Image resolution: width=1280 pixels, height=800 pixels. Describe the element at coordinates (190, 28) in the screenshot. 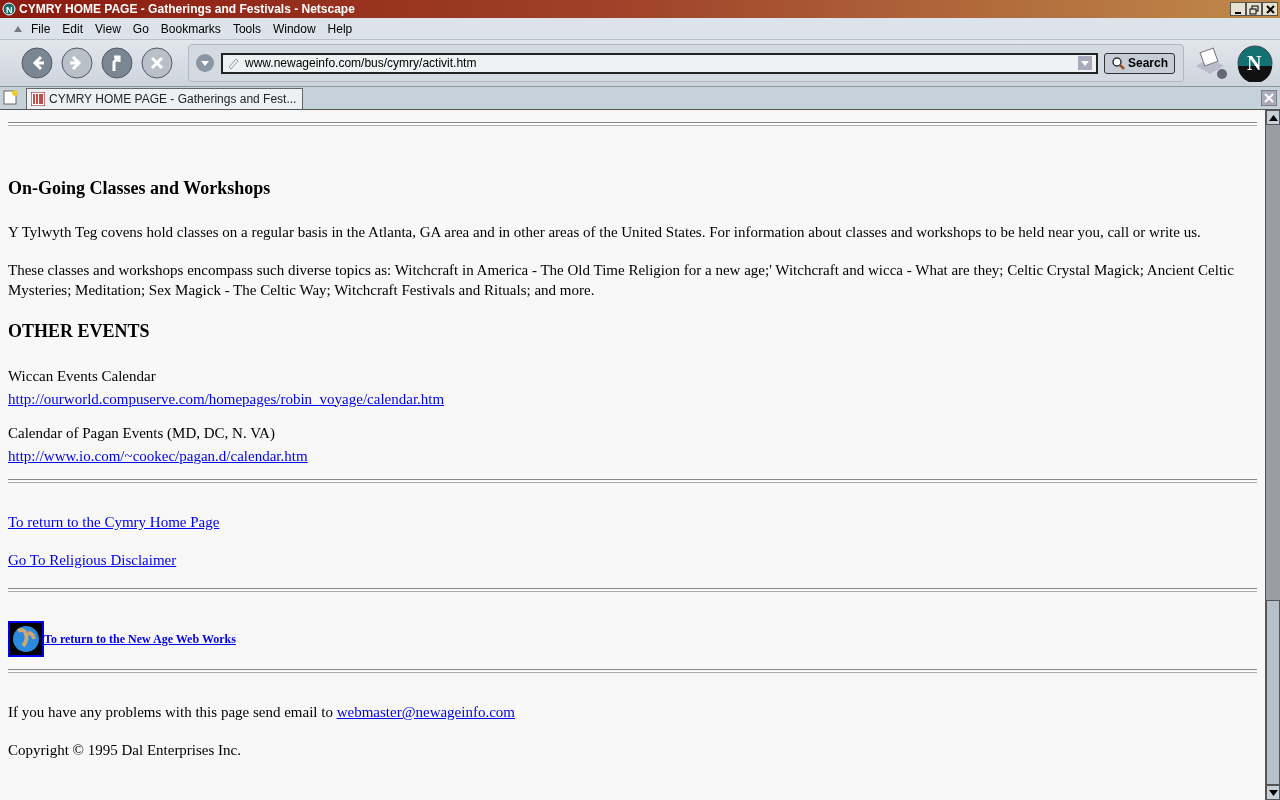

I see `menu-item: Bookmarks` at that location.